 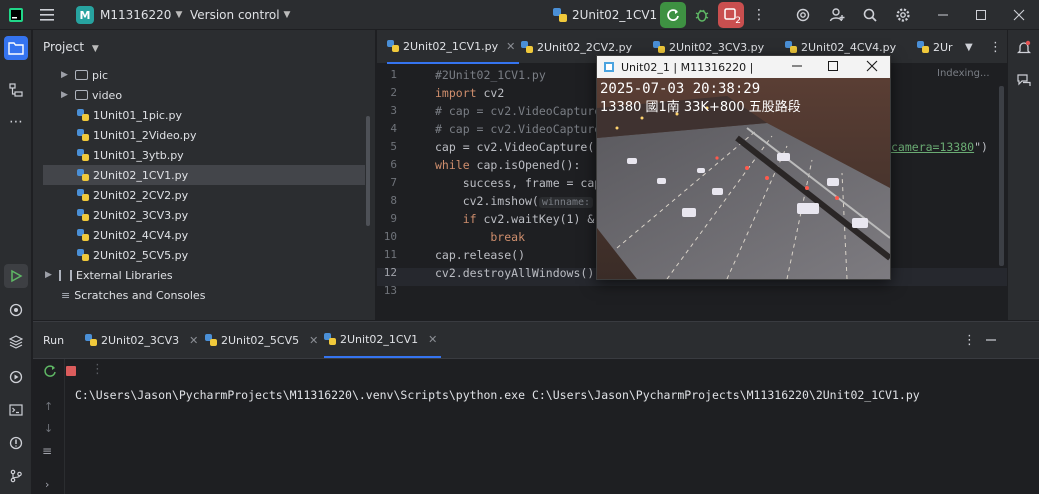 I want to click on run-tab-5cv5: 2Unit02_5CV5 ✕, so click(x=261, y=340).